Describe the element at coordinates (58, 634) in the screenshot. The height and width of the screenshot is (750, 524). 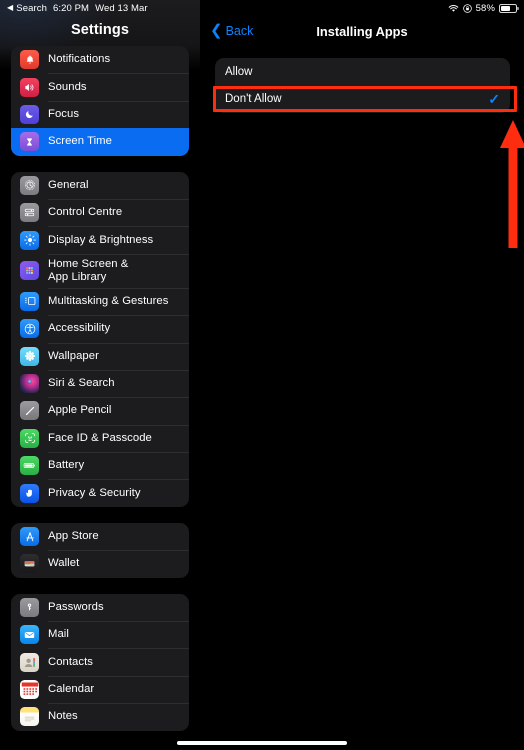
I see `sidebar-item-label: Mail` at that location.